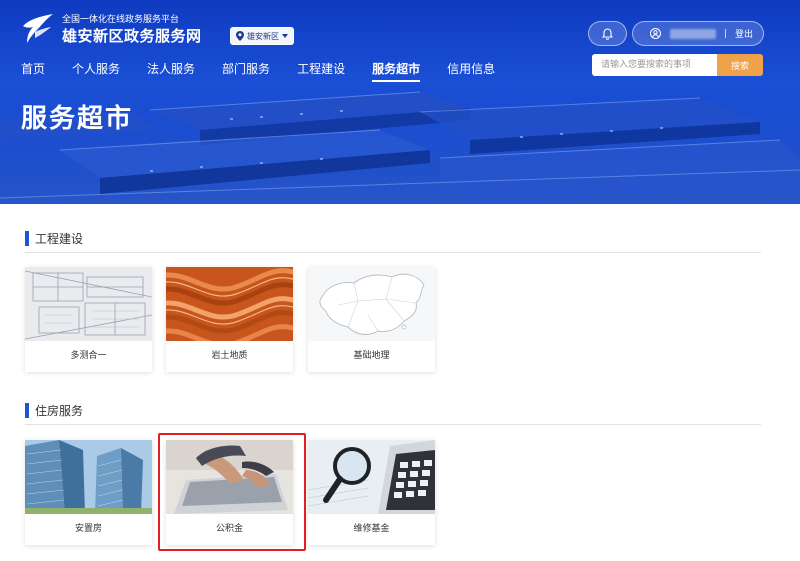 Image resolution: width=800 pixels, height=561 pixels. I want to click on card-geography: 基础地理, so click(371, 319).